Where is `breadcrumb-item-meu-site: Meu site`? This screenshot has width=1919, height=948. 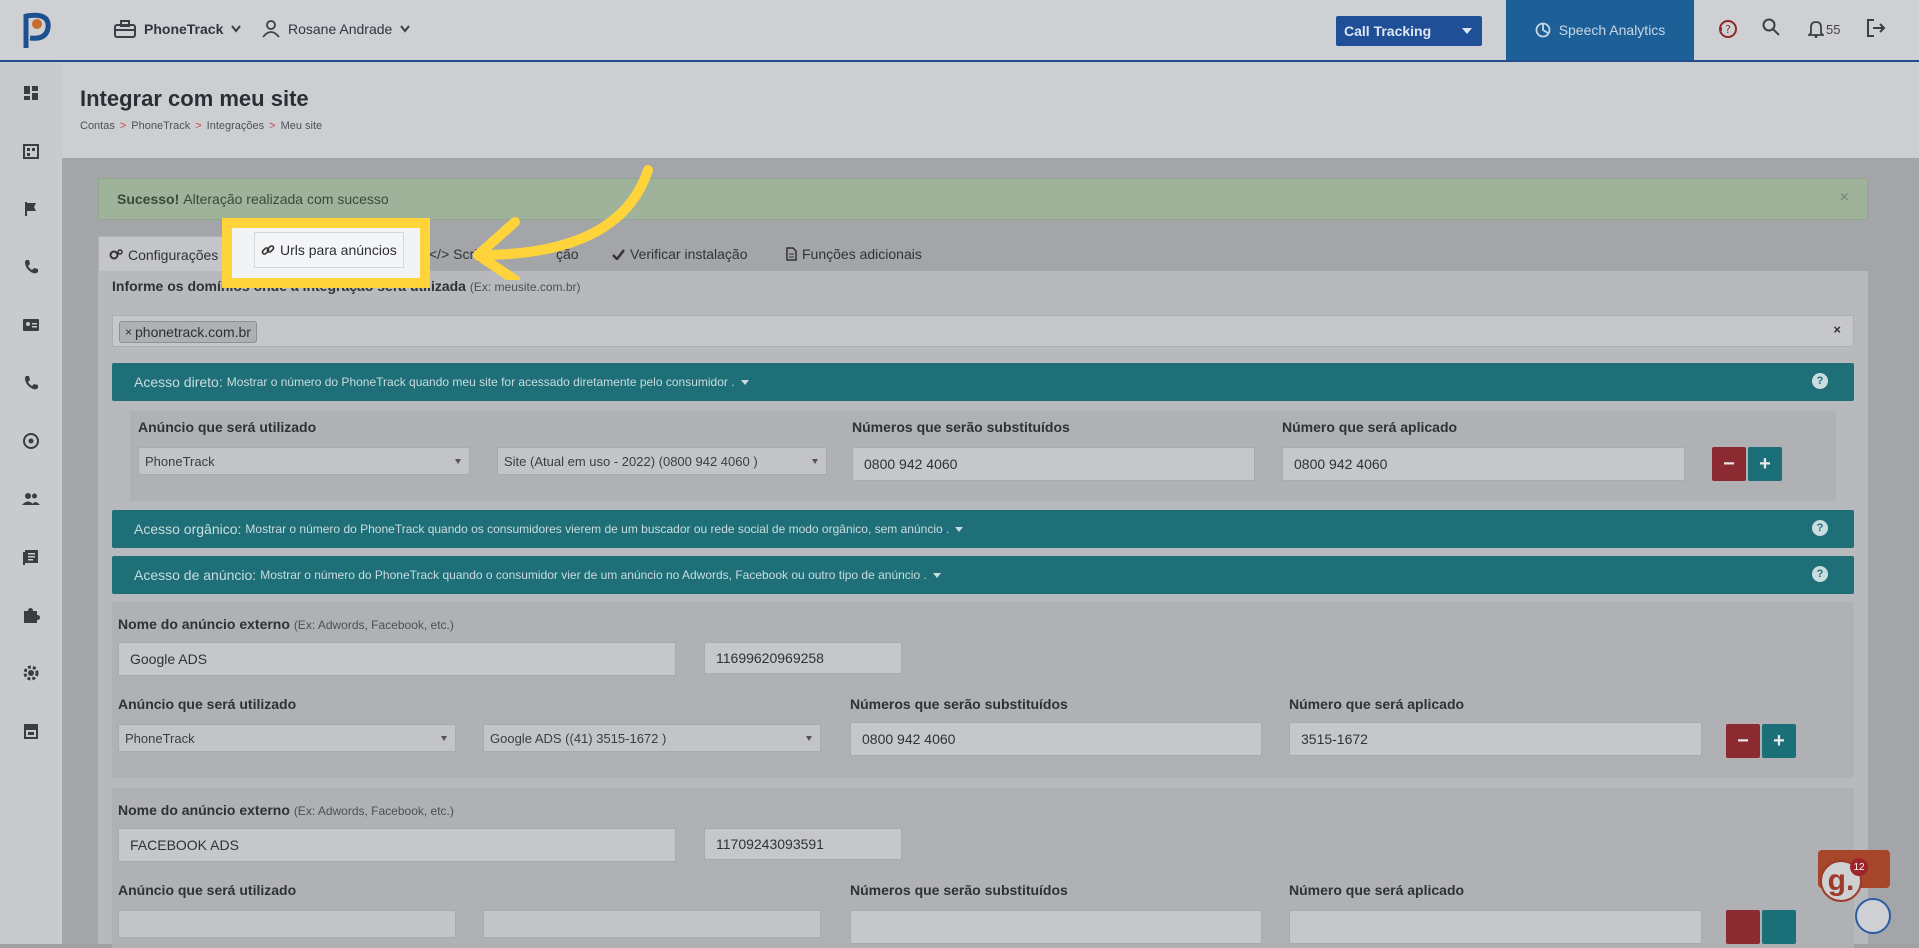
breadcrumb-item-meu-site: Meu site is located at coordinates (301, 126).